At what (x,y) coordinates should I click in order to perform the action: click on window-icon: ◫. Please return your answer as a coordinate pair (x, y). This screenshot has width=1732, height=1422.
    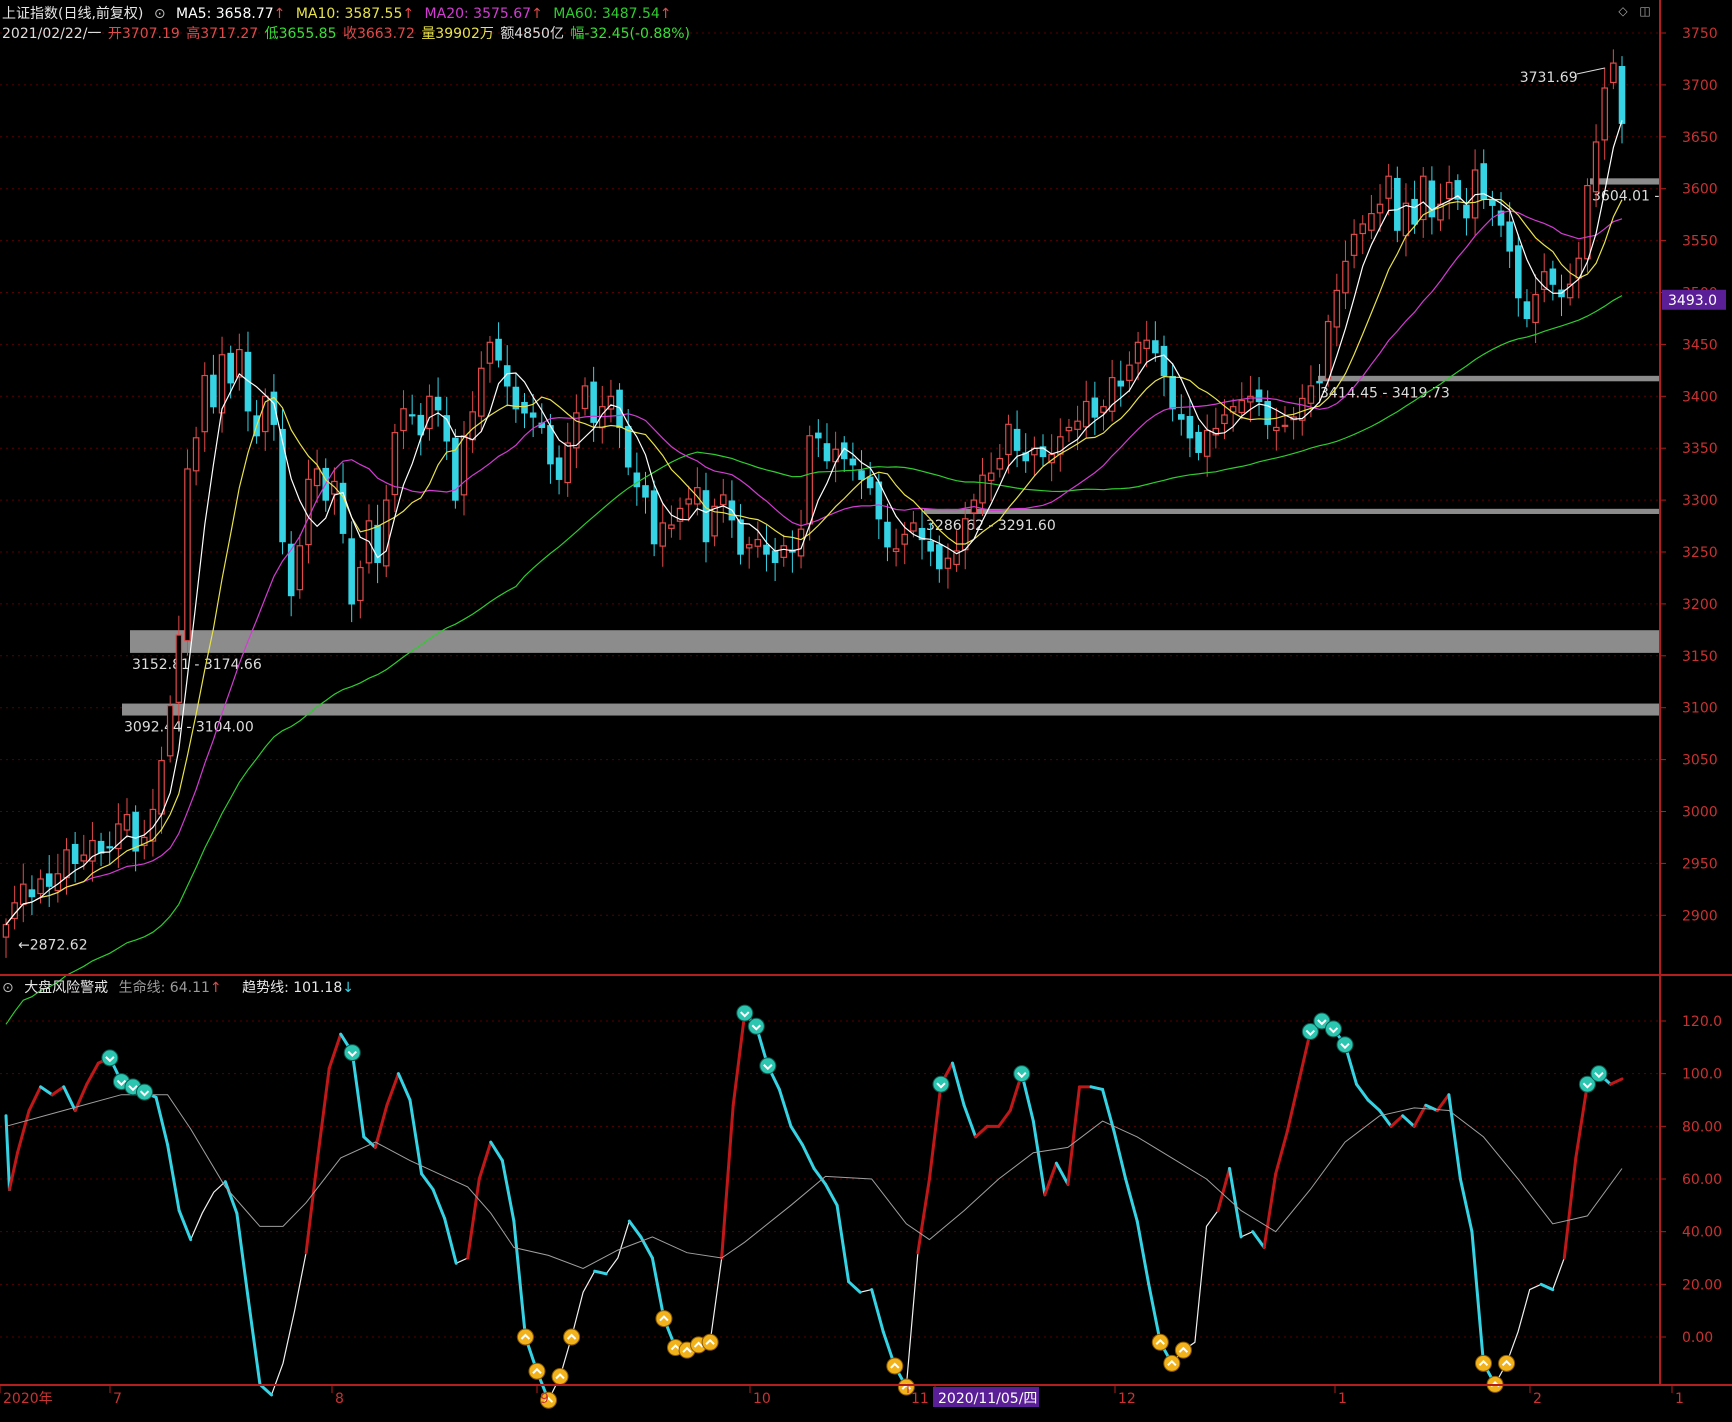
    Looking at the image, I should click on (1645, 11).